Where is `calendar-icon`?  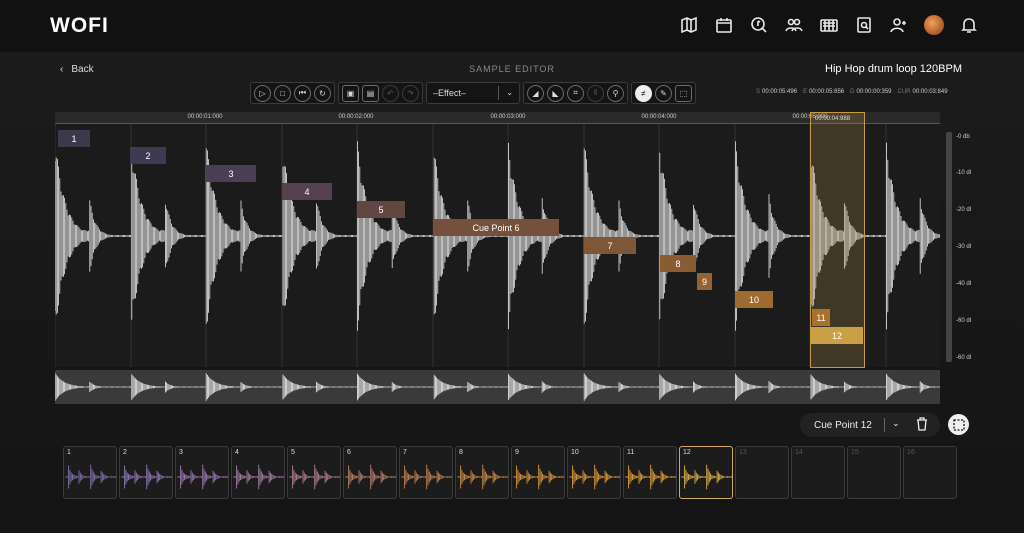 calendar-icon is located at coordinates (724, 25).